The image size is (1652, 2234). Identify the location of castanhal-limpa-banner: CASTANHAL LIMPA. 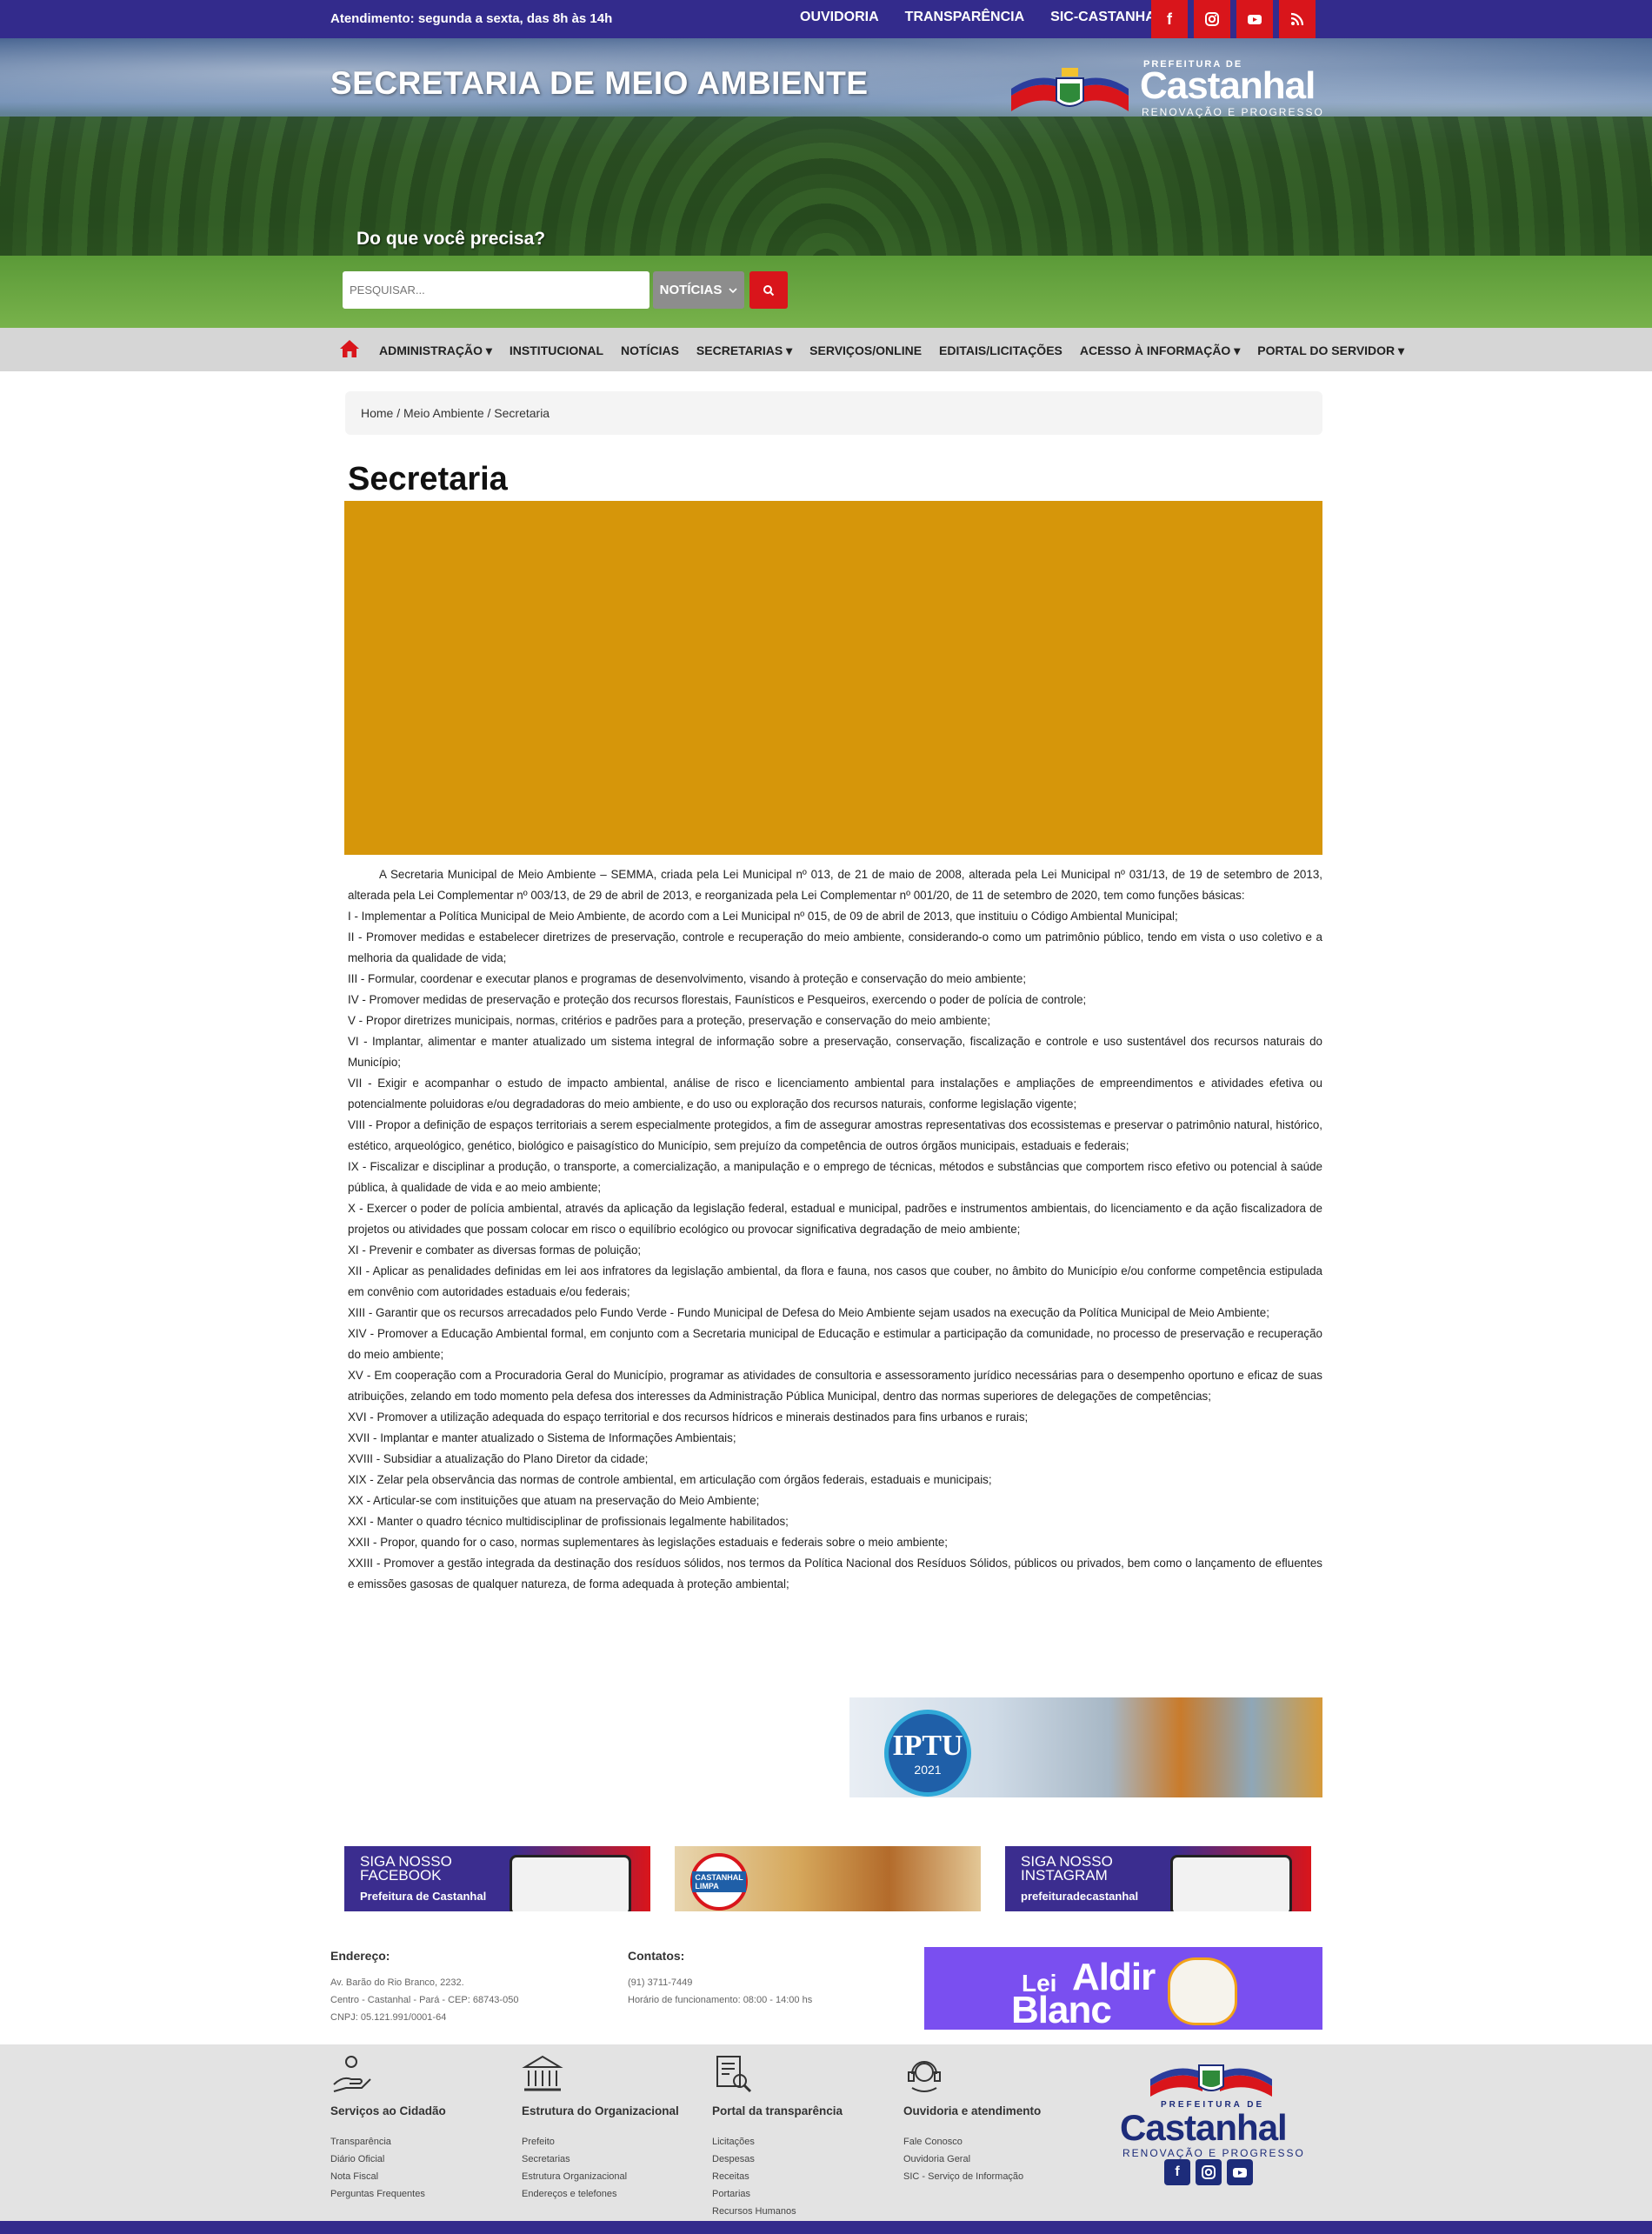
(828, 1878).